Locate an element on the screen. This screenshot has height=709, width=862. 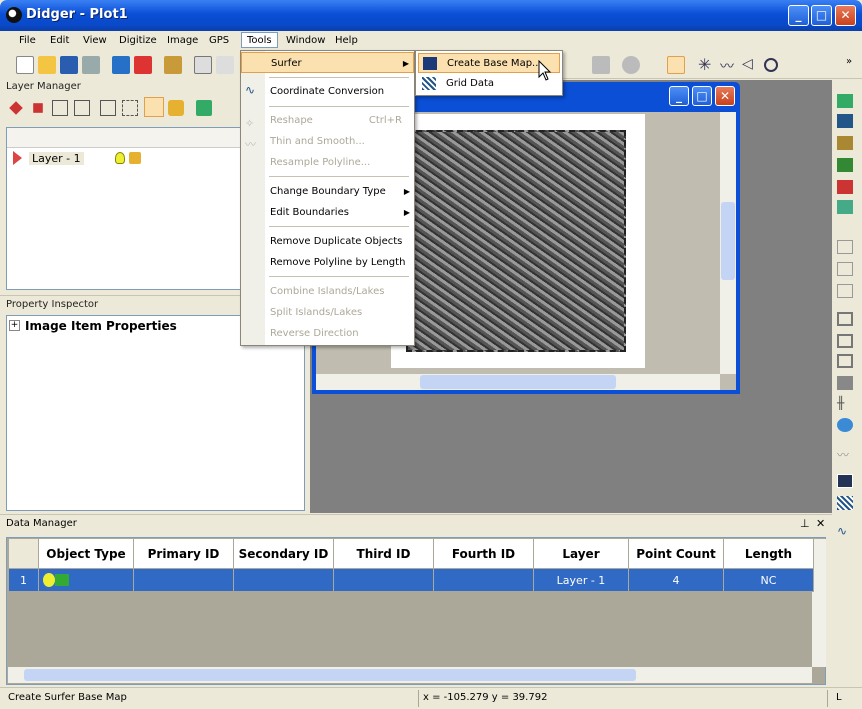
point-tool-icon: ✳ is located at coordinates (707, 65).